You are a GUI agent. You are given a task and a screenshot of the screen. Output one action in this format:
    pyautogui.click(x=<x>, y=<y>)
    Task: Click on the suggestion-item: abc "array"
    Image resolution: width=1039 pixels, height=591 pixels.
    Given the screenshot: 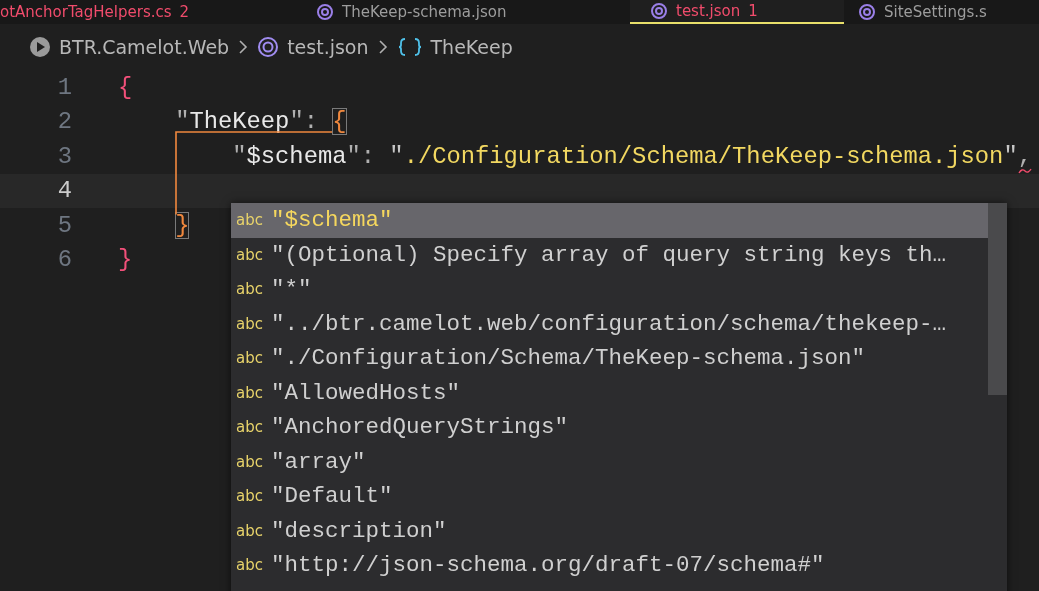 What is the action you would take?
    pyautogui.click(x=609, y=461)
    